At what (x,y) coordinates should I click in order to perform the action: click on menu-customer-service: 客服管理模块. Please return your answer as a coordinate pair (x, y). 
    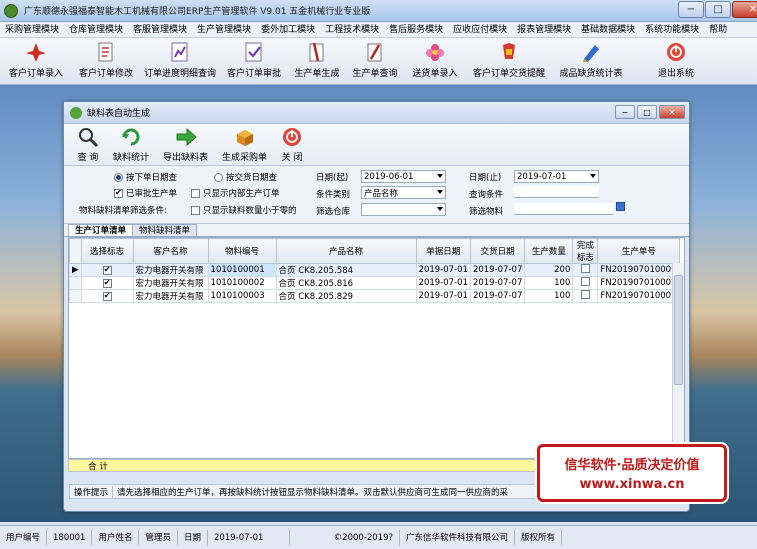
    Looking at the image, I should click on (160, 30).